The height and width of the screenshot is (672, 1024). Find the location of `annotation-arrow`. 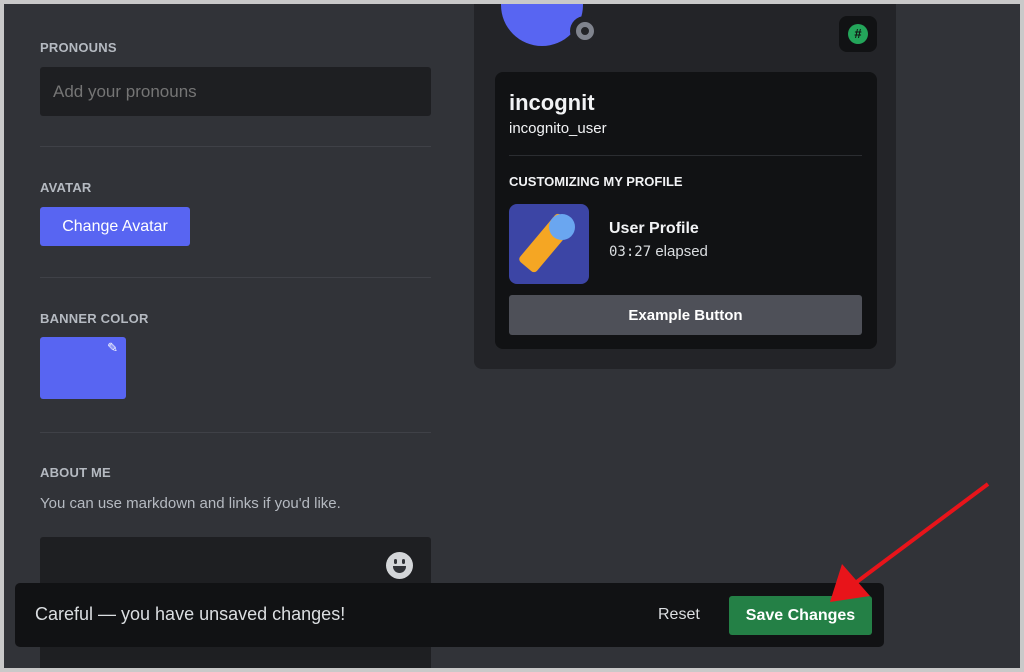

annotation-arrow is located at coordinates (910, 542).